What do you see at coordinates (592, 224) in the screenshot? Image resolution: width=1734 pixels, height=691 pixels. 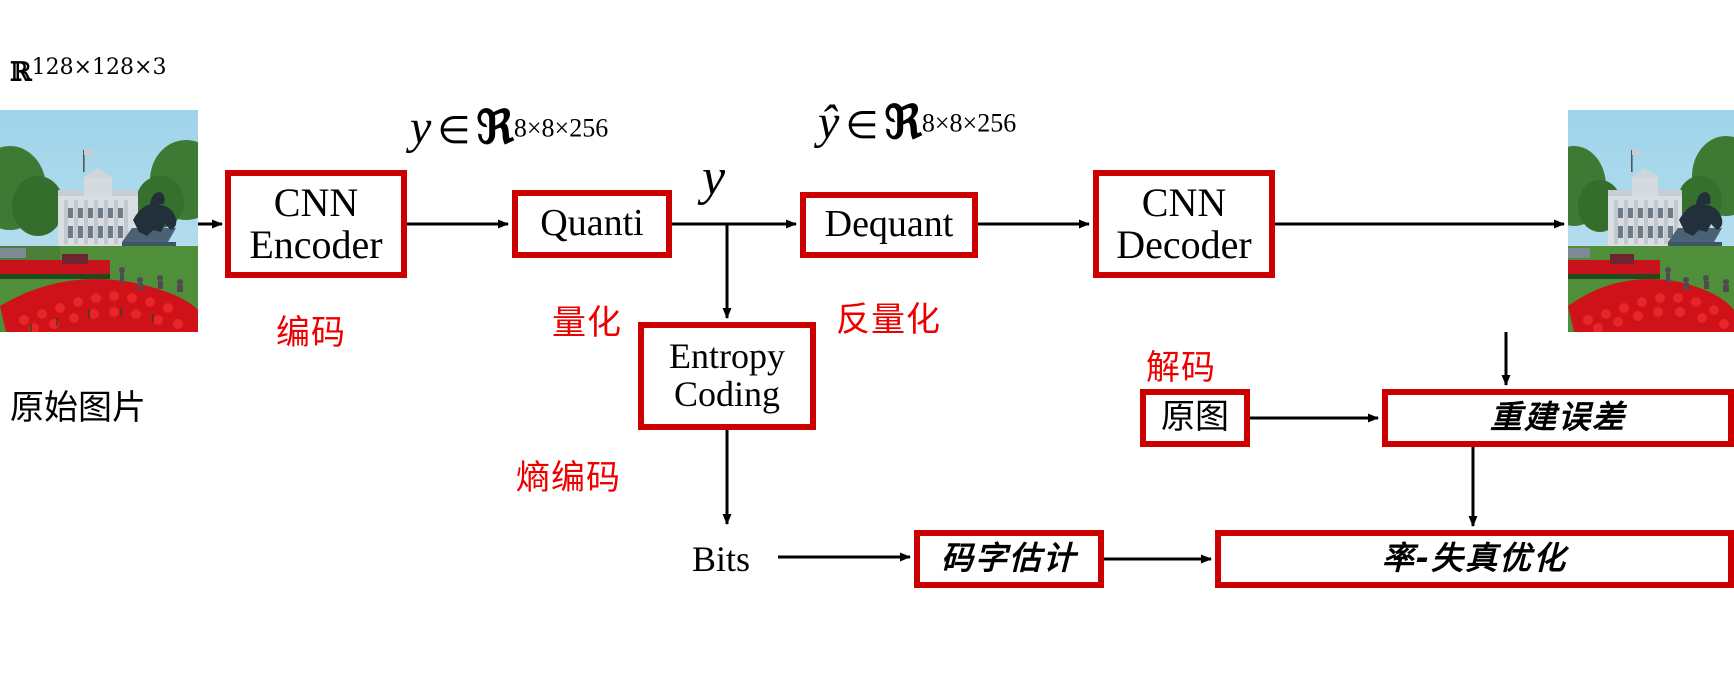 I see `quanti-box: Quanti` at bounding box center [592, 224].